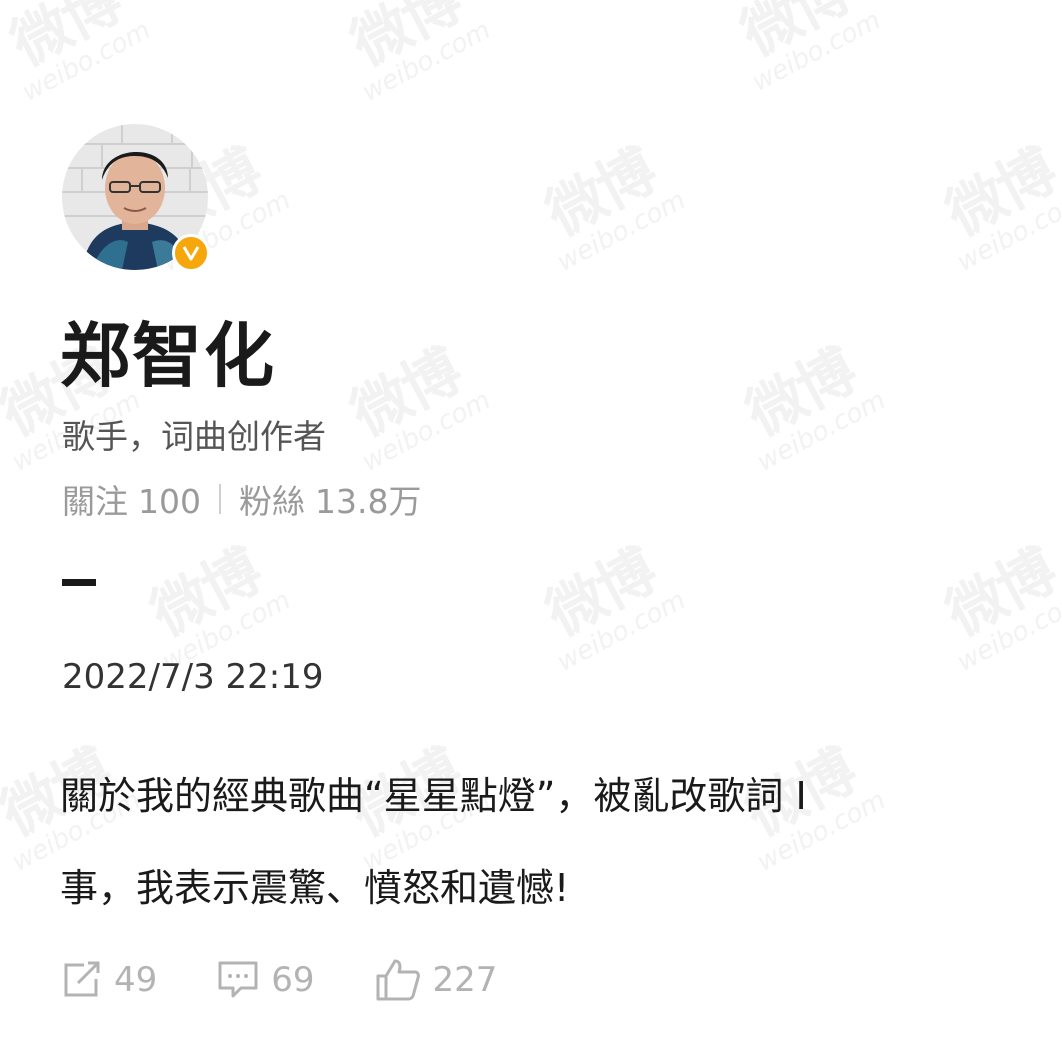  I want to click on profile-stats: 關注 100 粉絲 13.8万, so click(241, 499).